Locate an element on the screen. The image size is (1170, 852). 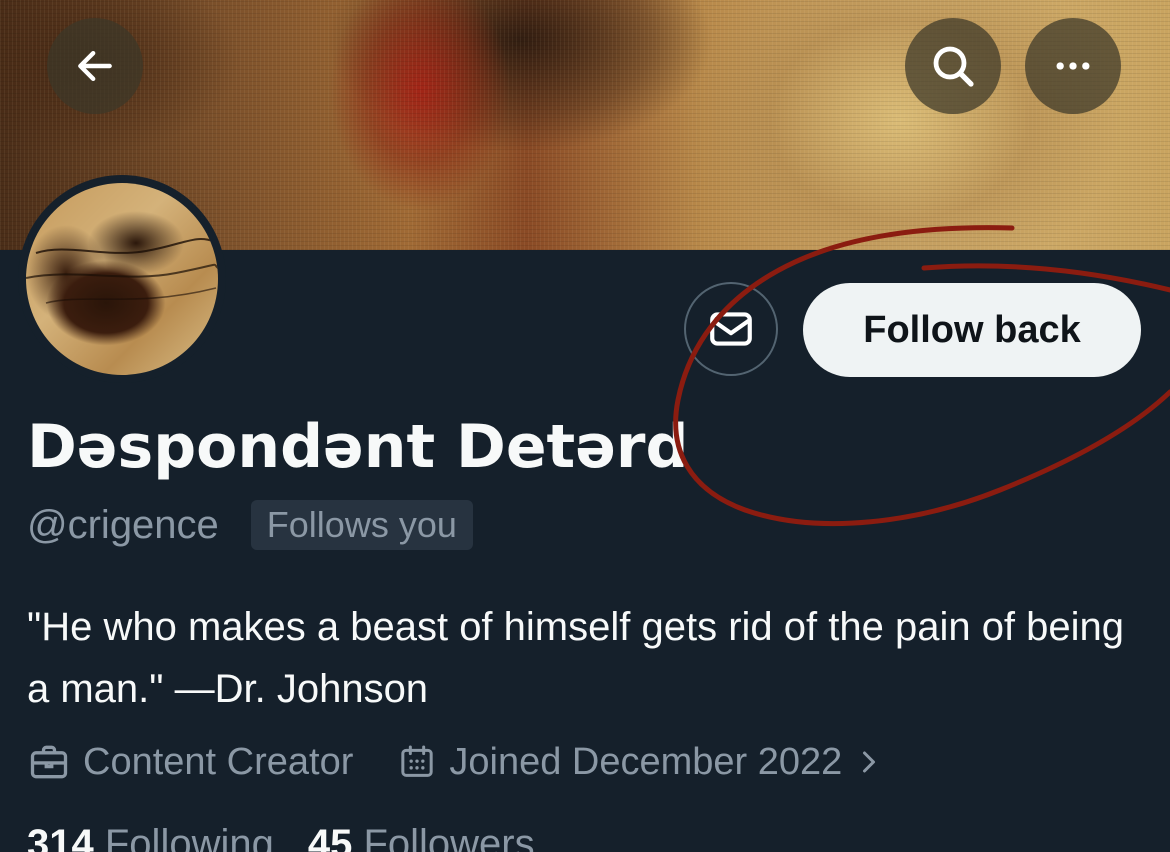
avatar-image is located at coordinates (122, 279).